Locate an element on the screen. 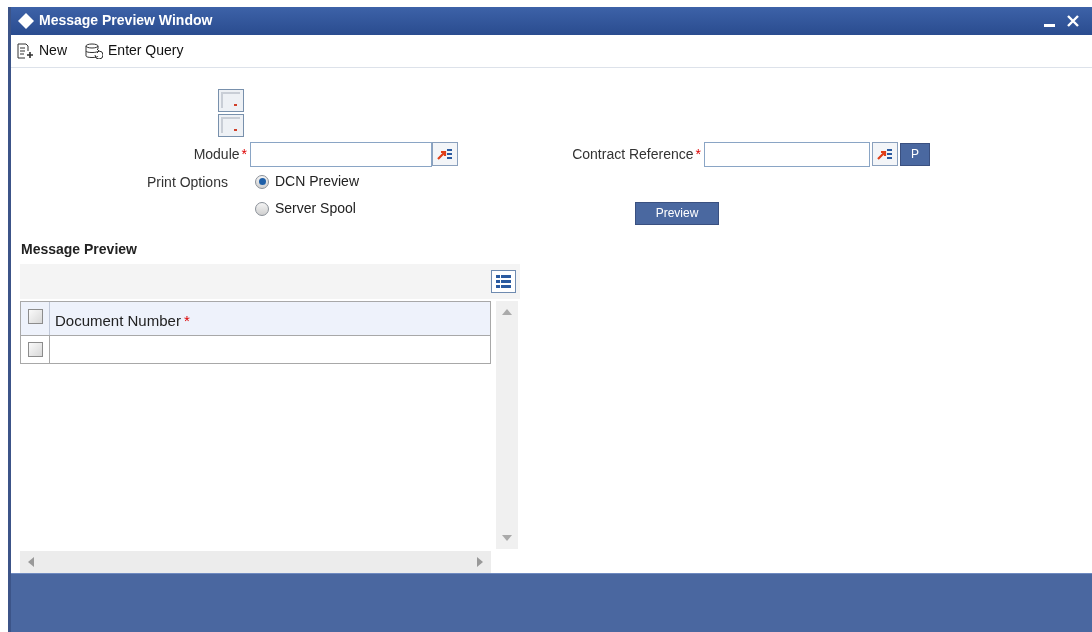  contract-reference-input is located at coordinates (787, 154).